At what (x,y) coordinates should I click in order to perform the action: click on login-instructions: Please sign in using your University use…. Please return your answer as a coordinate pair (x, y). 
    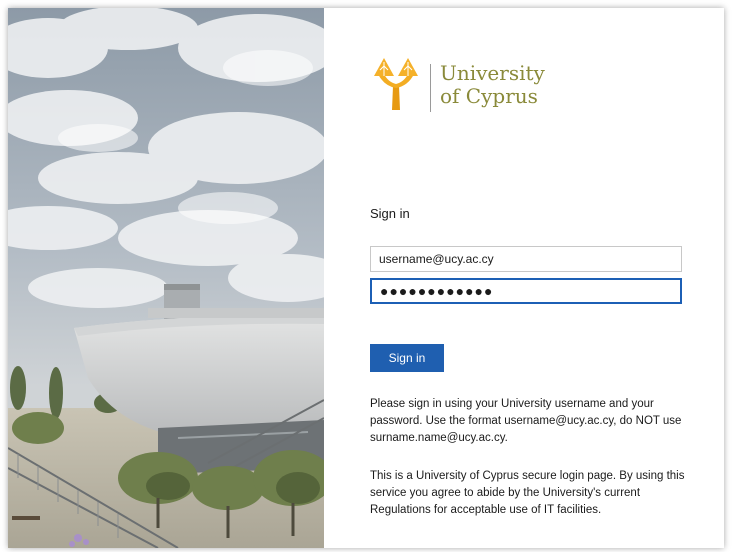
    Looking at the image, I should click on (526, 421).